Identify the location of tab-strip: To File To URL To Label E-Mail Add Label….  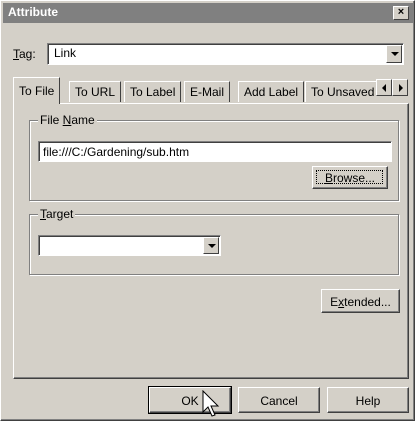
(199, 90).